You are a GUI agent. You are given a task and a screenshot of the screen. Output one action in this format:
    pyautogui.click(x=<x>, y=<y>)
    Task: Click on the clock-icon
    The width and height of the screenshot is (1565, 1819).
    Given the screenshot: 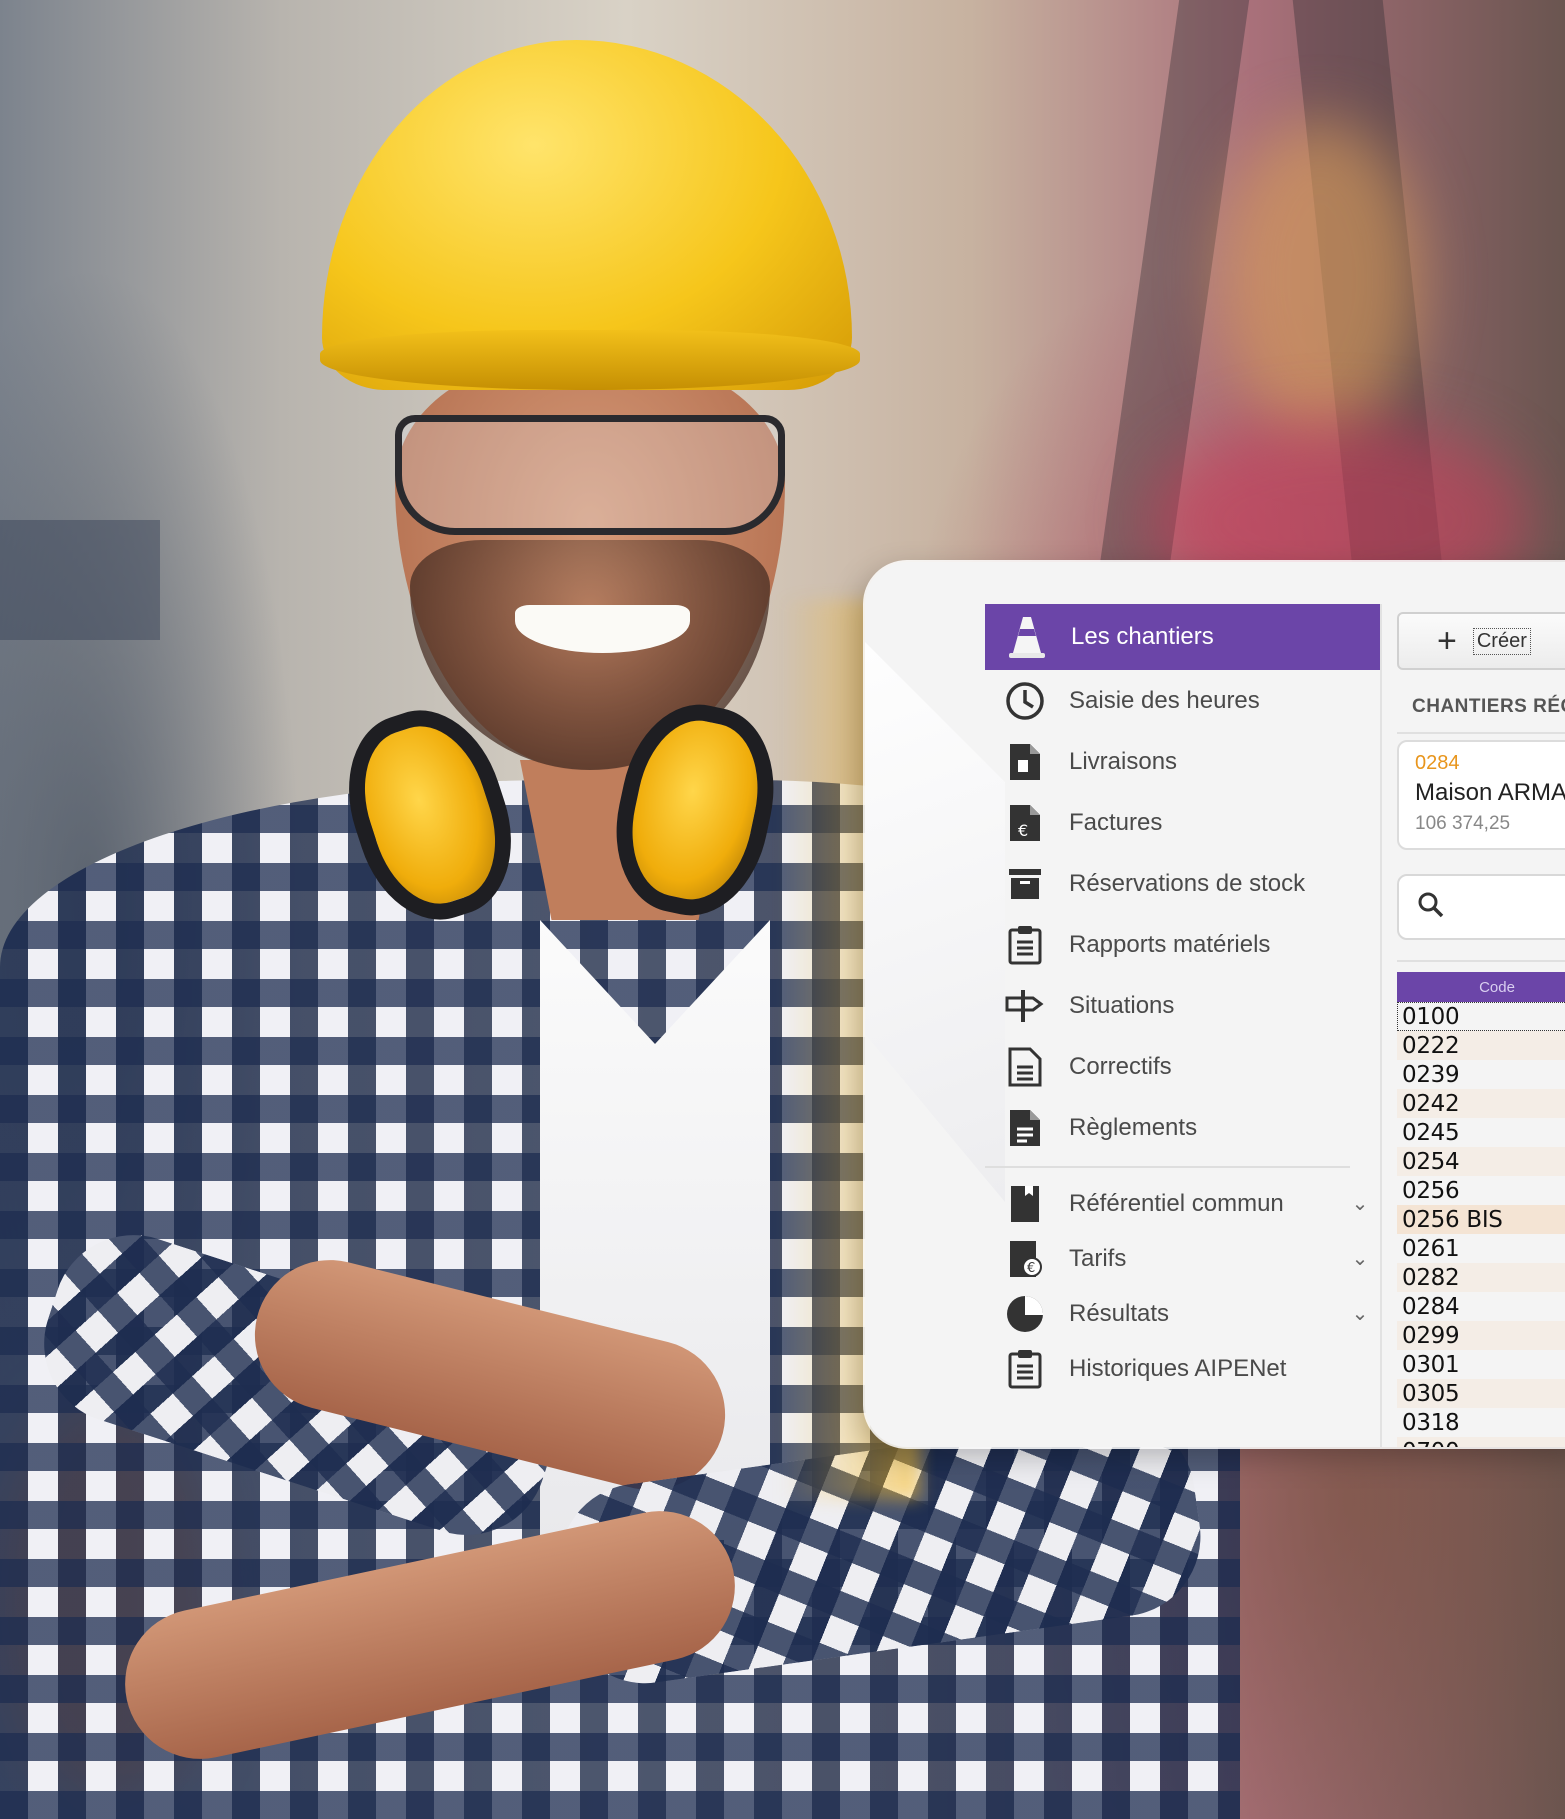 What is the action you would take?
    pyautogui.click(x=1025, y=701)
    